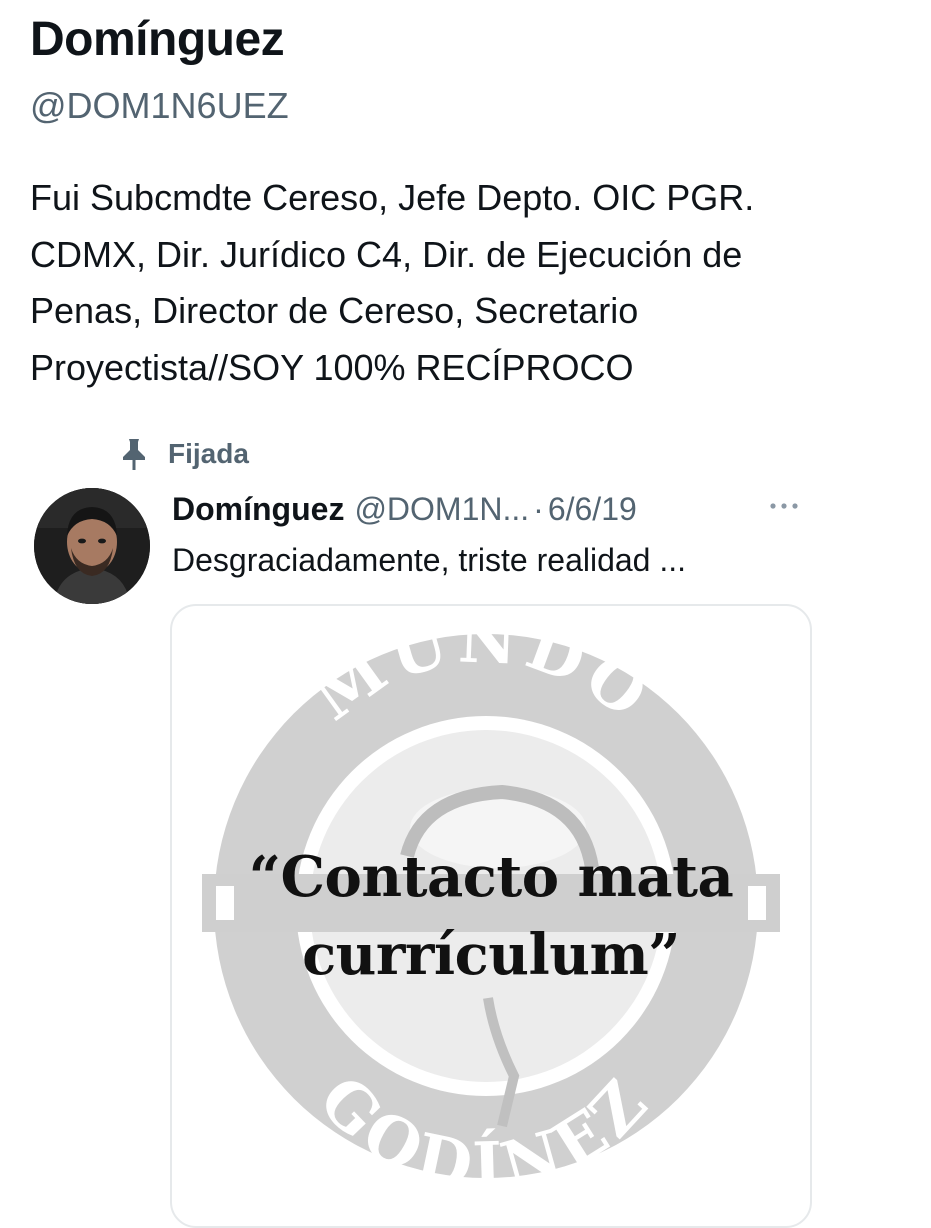  I want to click on pinned-label: Fijada, so click(208, 453).